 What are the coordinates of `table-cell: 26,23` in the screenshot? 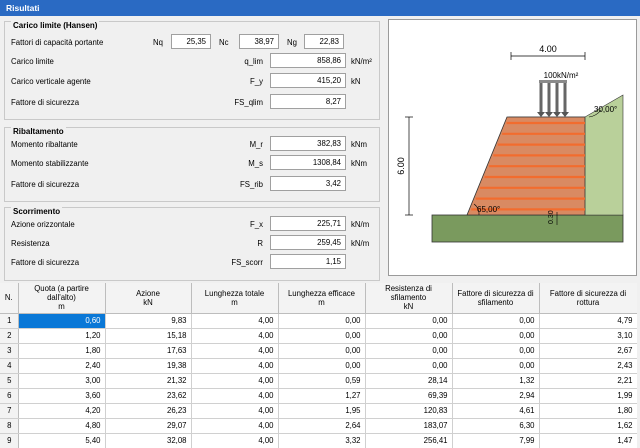 It's located at (148, 411).